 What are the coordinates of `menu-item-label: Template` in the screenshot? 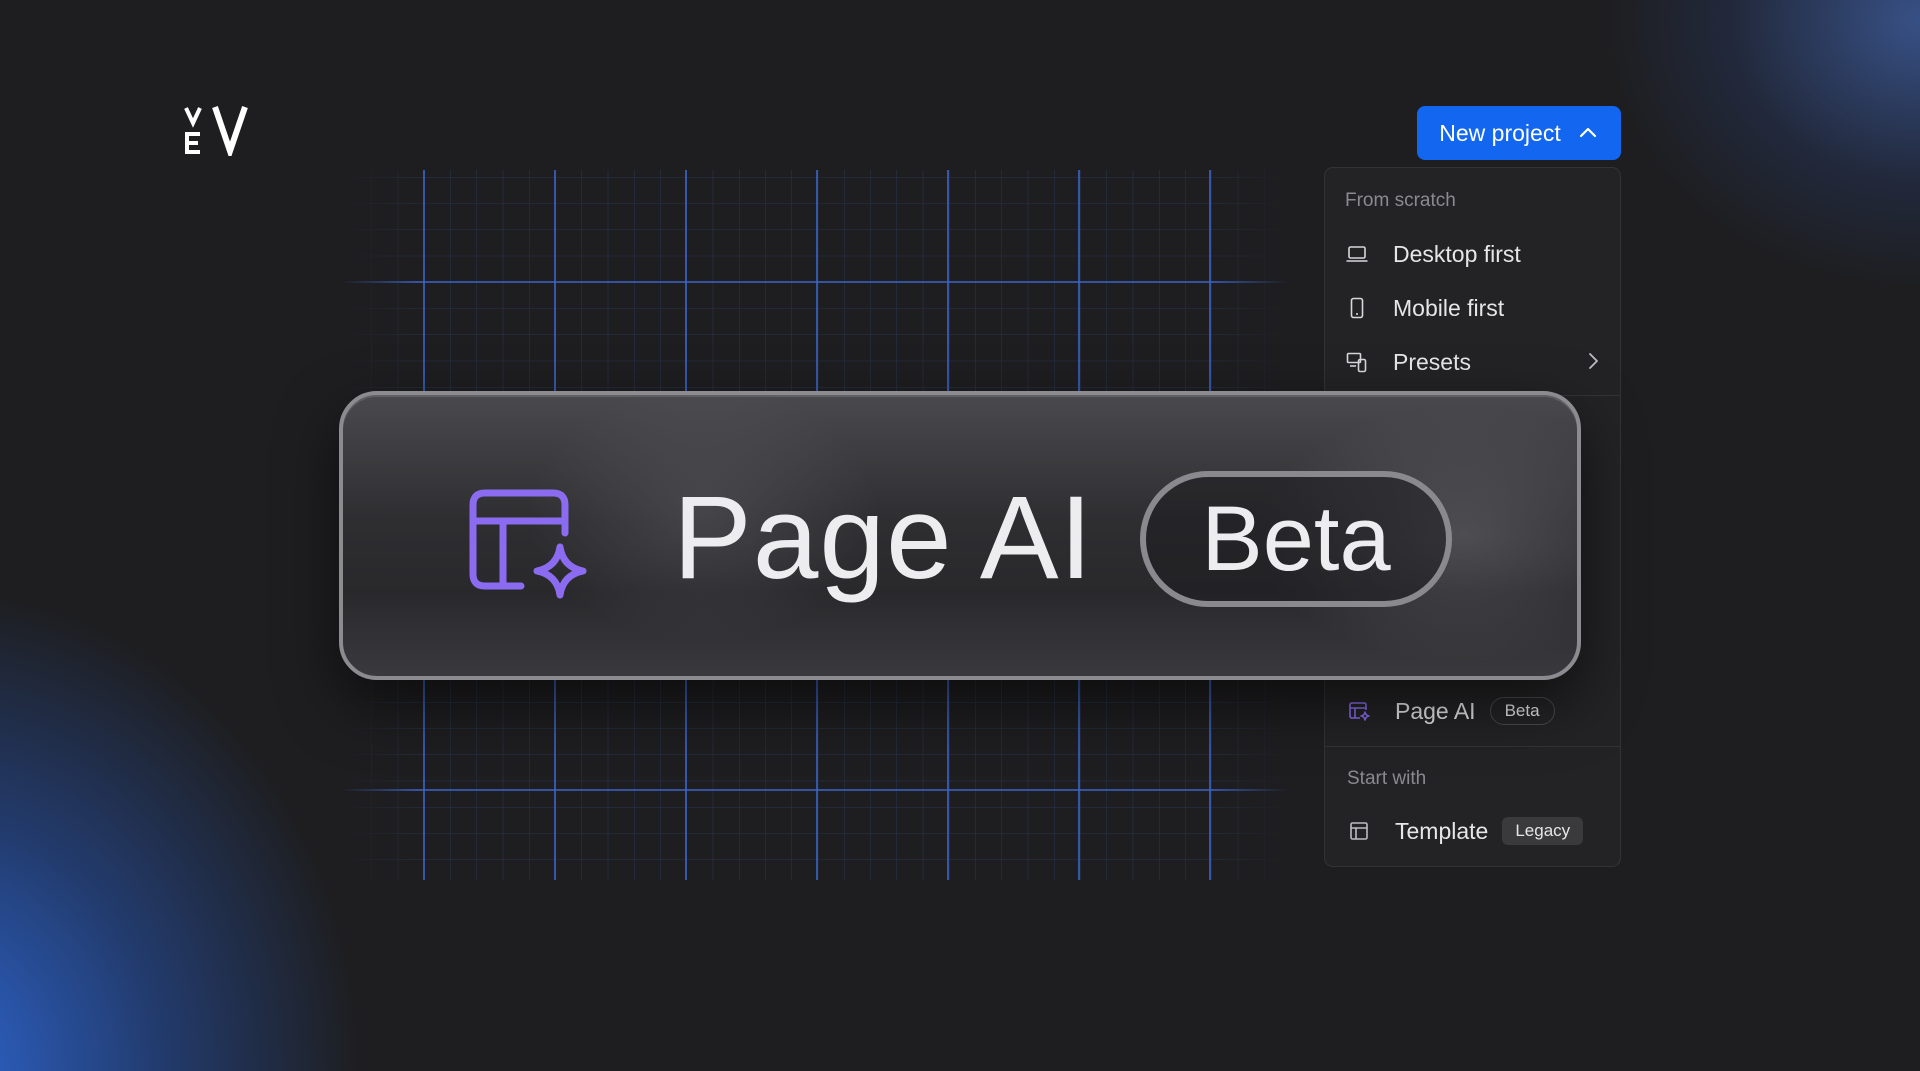 It's located at (1442, 830).